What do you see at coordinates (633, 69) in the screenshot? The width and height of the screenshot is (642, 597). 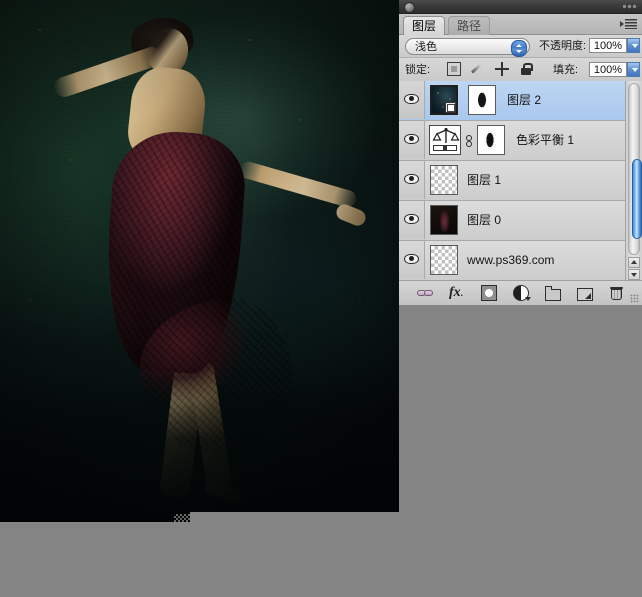 I see `fill-dropdown-icon` at bounding box center [633, 69].